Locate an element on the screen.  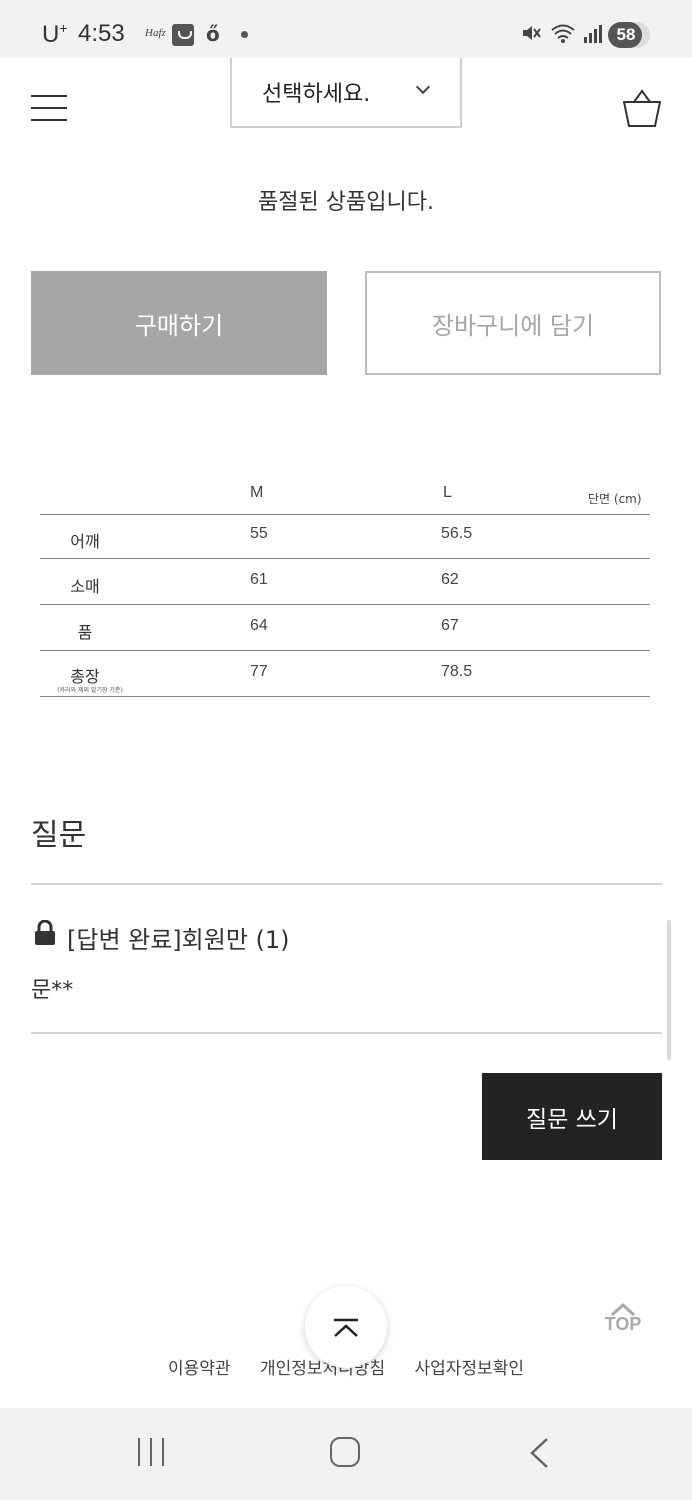
business-info-link: 사업자정보확인 is located at coordinates (469, 1369).